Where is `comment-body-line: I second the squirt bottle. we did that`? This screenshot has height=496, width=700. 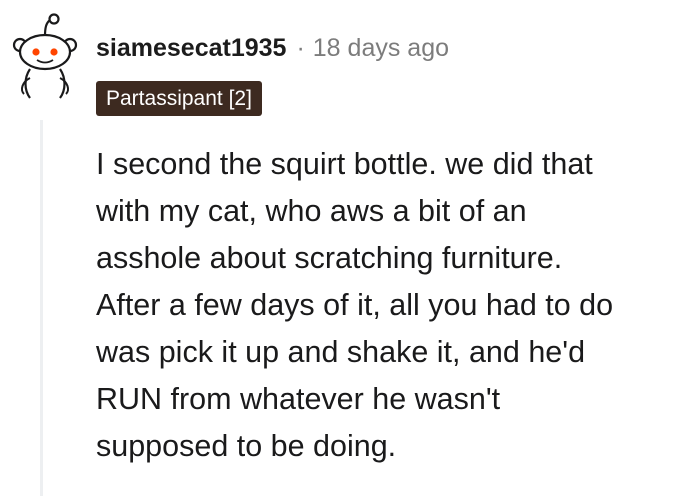 comment-body-line: I second the squirt bottle. we did that is located at coordinates (344, 164).